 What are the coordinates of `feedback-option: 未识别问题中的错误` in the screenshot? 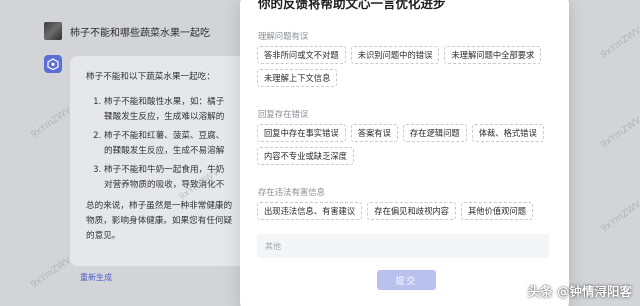 It's located at (395, 55).